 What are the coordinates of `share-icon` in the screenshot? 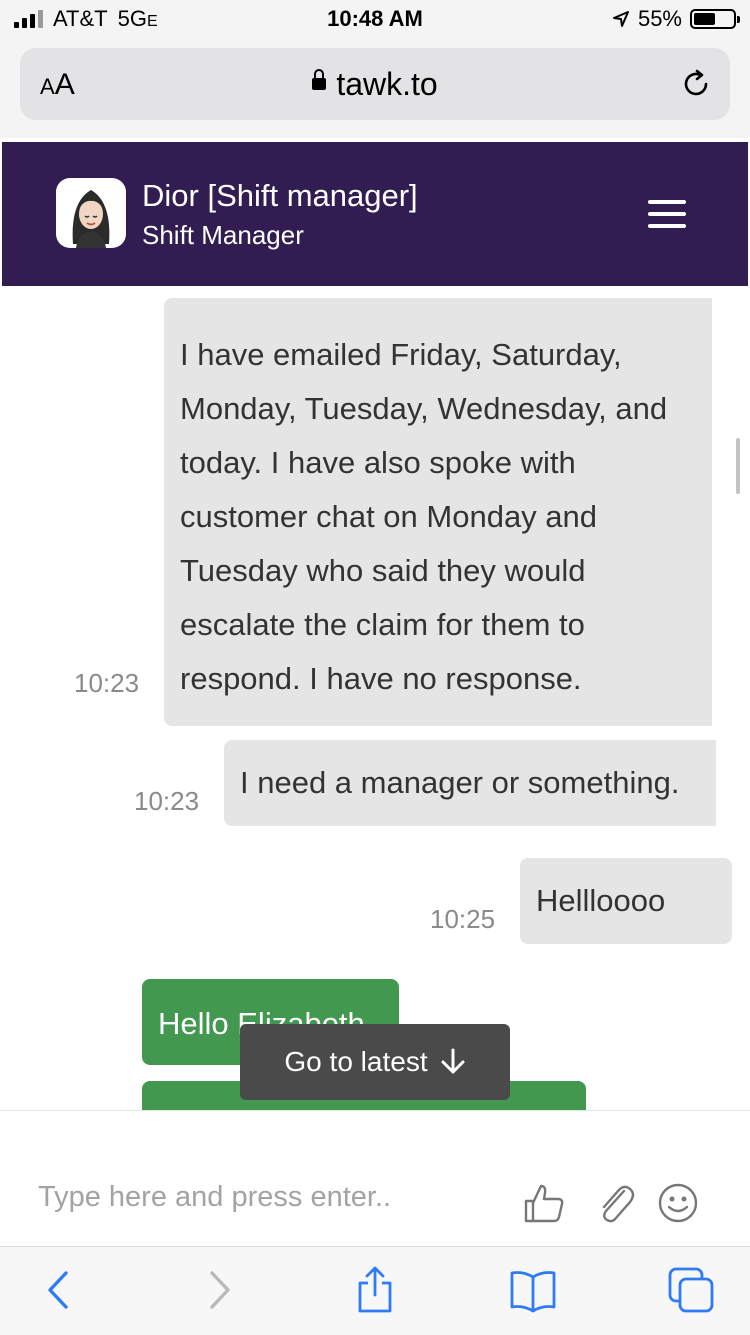 It's located at (375, 1290).